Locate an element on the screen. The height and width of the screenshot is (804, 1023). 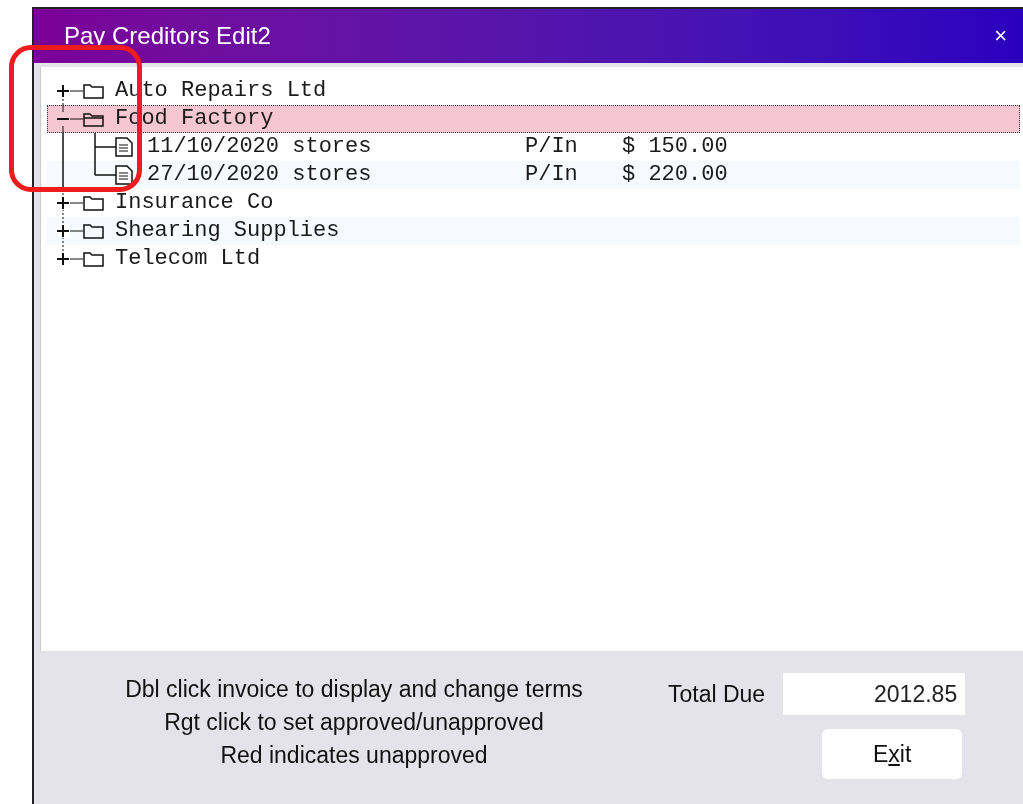
tree-item: 27/10/2020 stores P/In $ 220.00 is located at coordinates (533, 175).